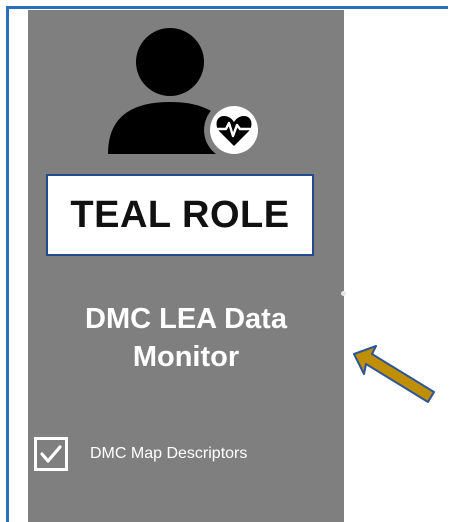 This screenshot has width=450, height=522. What do you see at coordinates (394, 374) in the screenshot?
I see `pointer-arrow-icon` at bounding box center [394, 374].